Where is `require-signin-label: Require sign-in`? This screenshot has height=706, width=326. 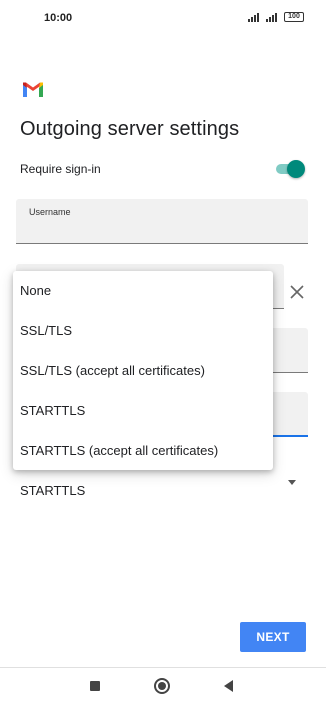 require-signin-label: Require sign-in is located at coordinates (60, 169).